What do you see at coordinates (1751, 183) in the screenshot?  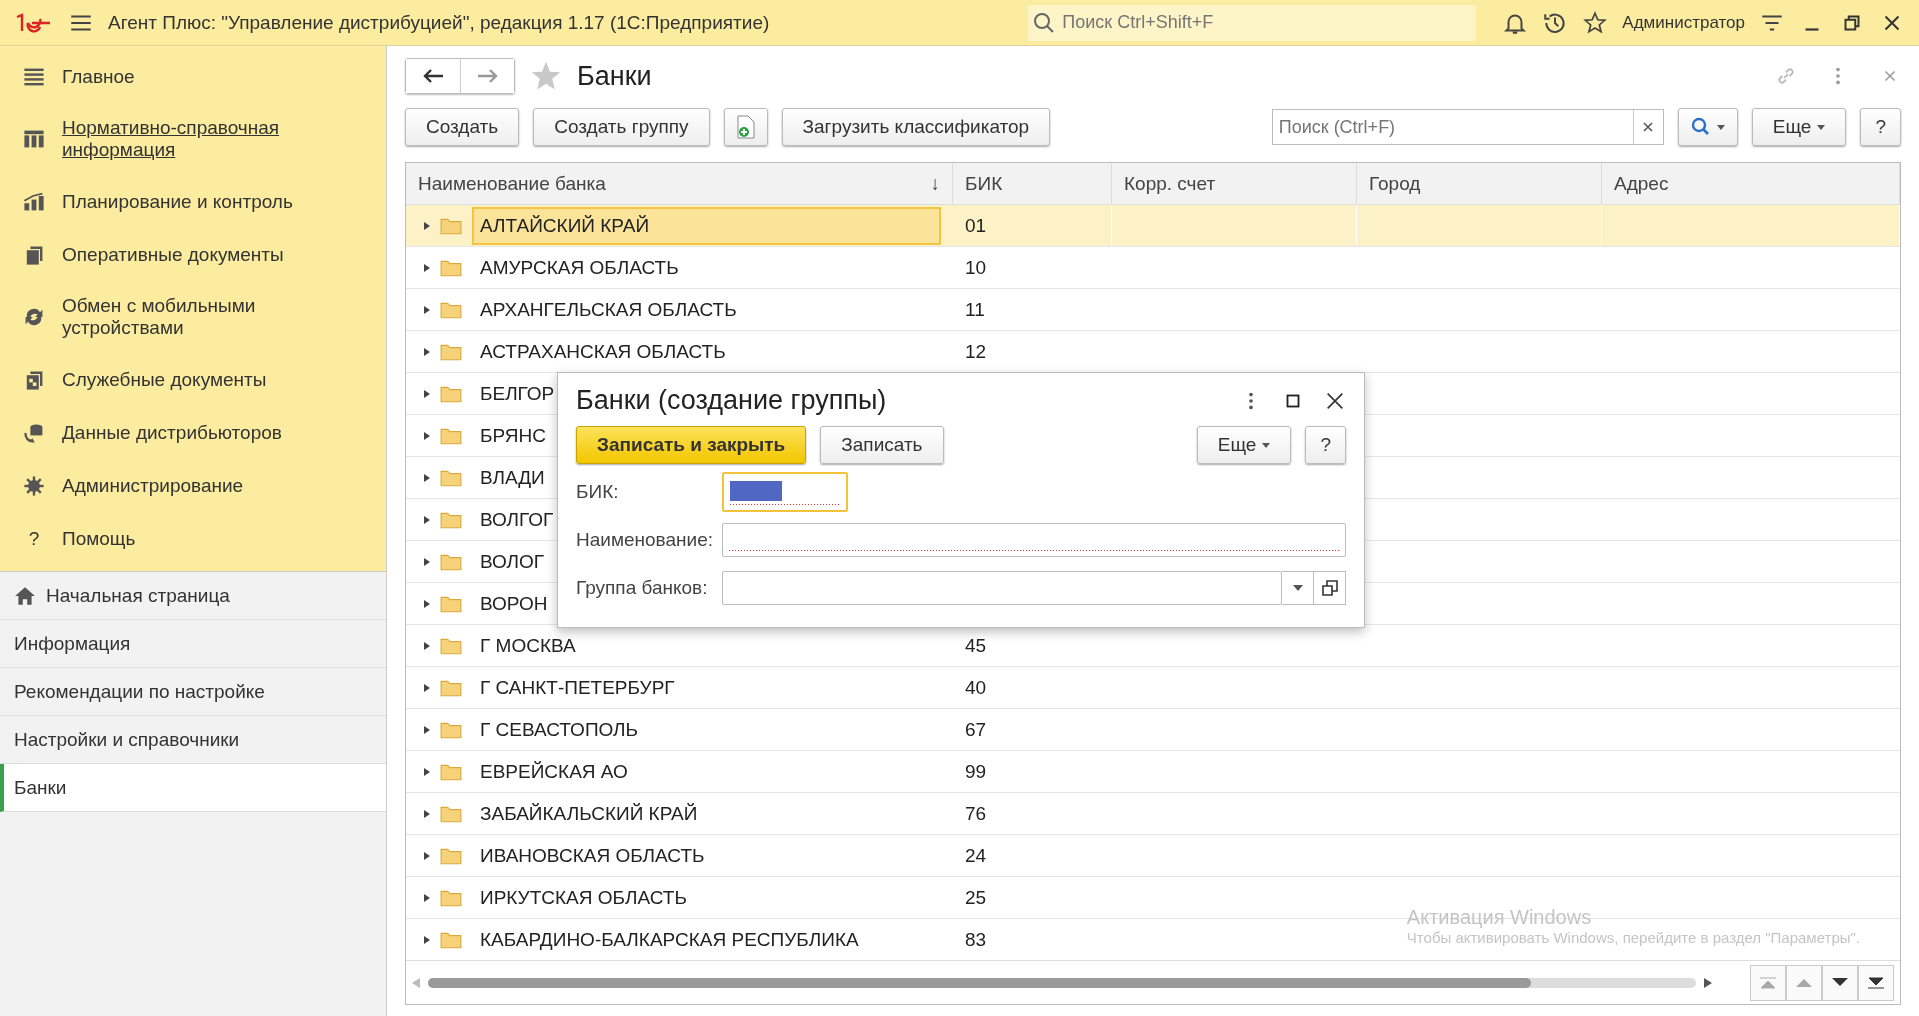 I see `column-header: Адрес` at bounding box center [1751, 183].